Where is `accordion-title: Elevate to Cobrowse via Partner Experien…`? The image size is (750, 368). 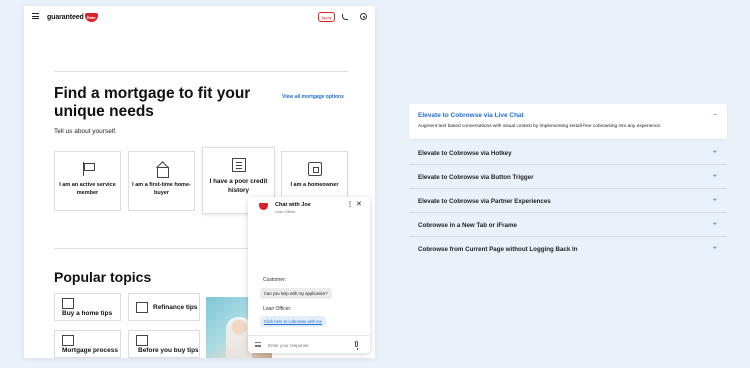 accordion-title: Elevate to Cobrowse via Partner Experien… is located at coordinates (484, 201).